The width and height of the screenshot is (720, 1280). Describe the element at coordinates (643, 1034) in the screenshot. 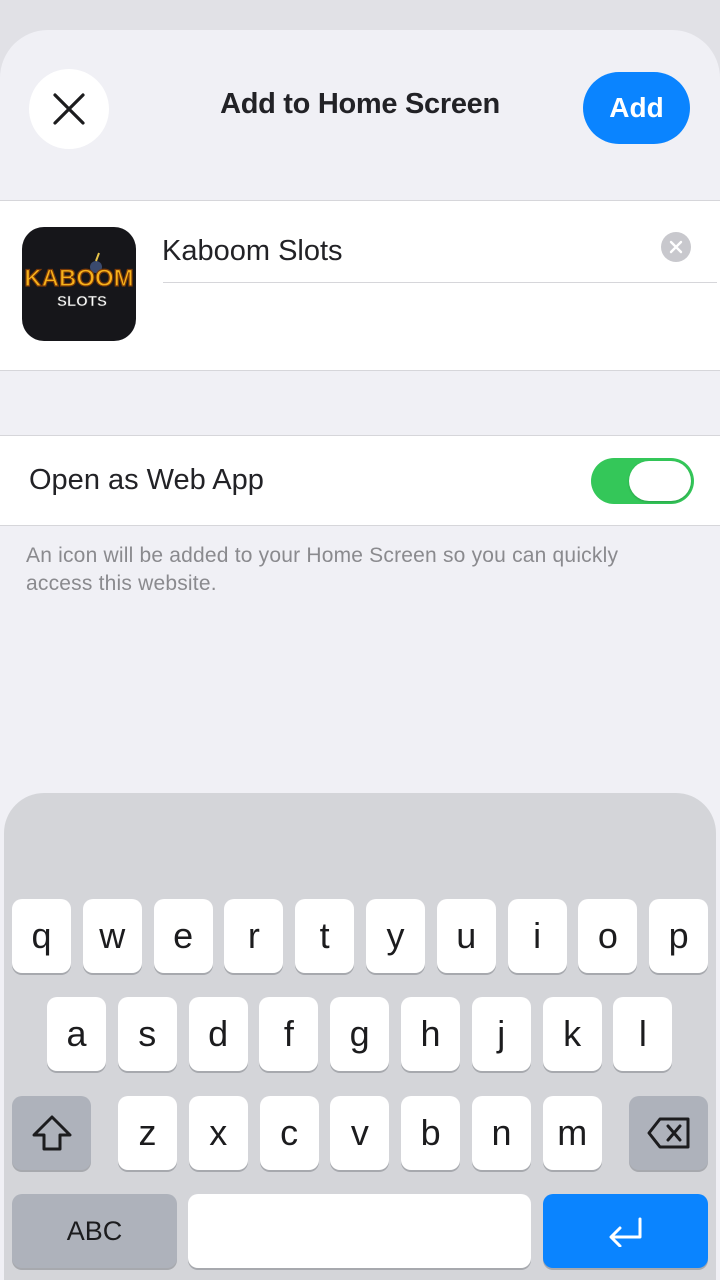

I see `key-l: l` at that location.